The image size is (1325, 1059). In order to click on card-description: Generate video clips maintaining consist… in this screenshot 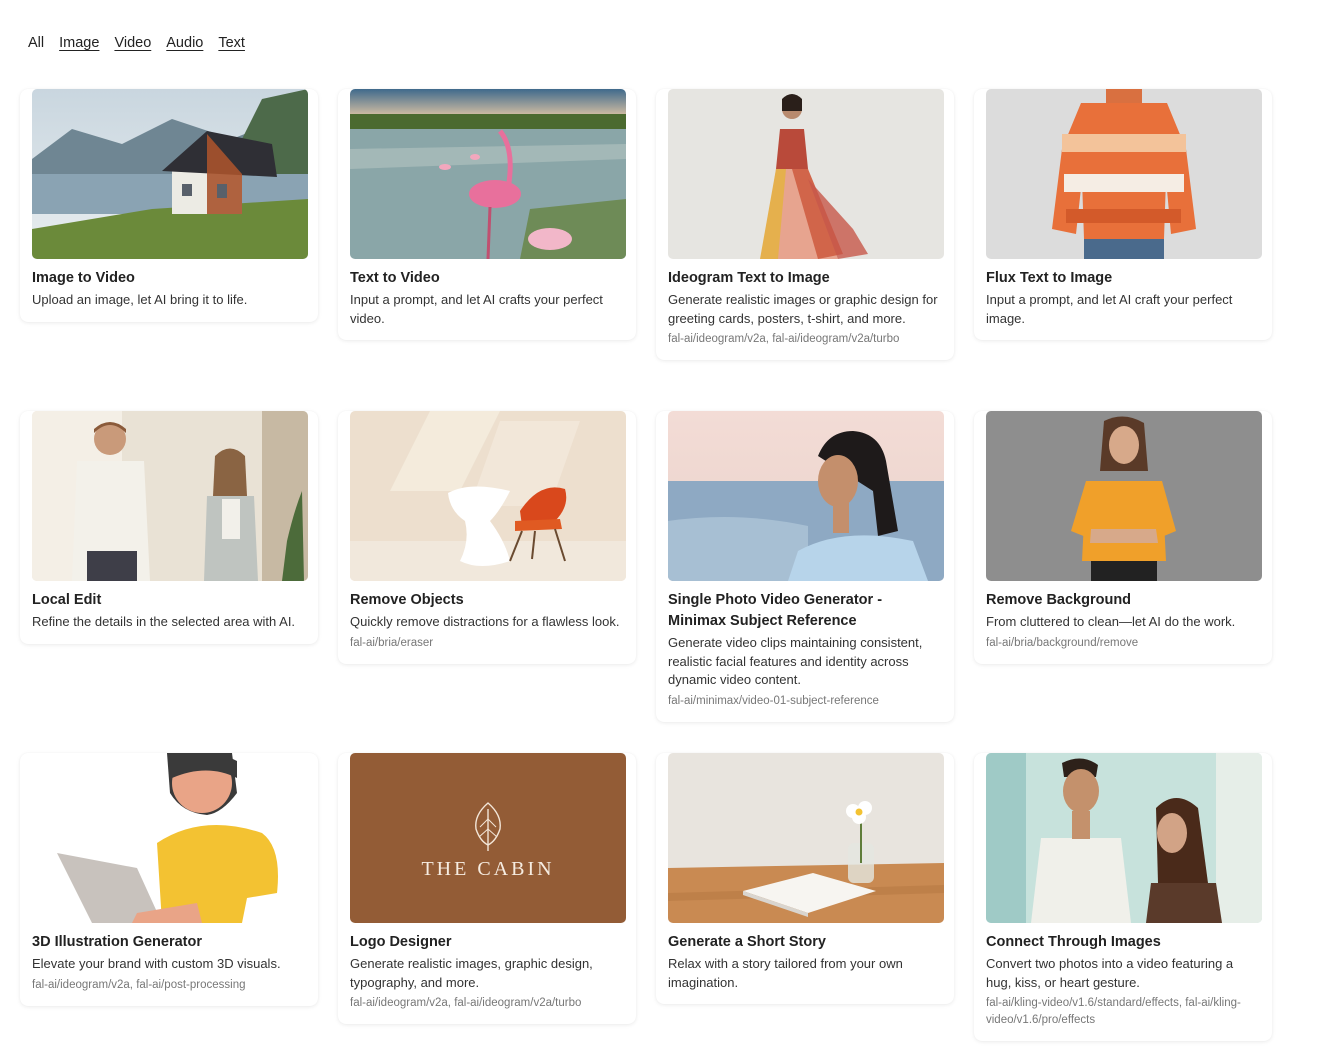, I will do `click(795, 661)`.